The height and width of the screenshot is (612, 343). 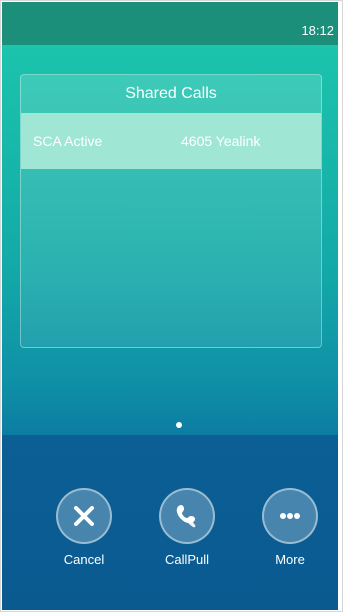 I want to click on cancel-button-circle, so click(x=84, y=516).